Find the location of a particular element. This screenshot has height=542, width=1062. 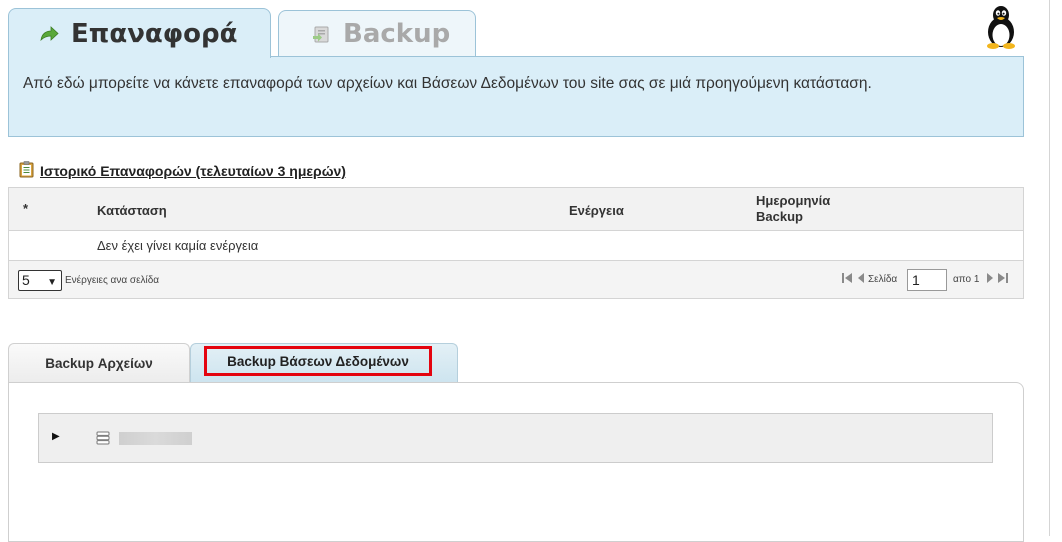

backup-icon is located at coordinates (321, 34).